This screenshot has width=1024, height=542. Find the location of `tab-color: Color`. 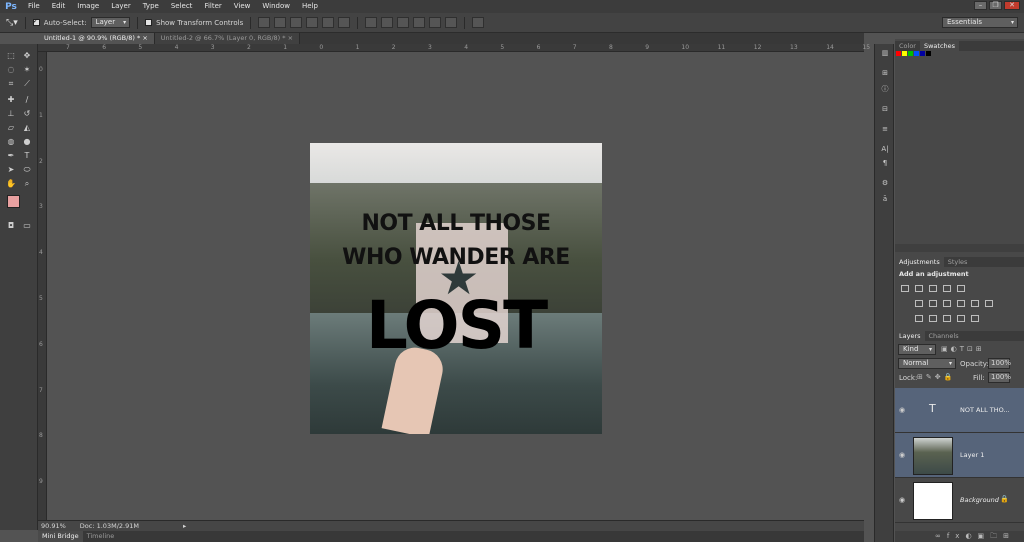

tab-color: Color is located at coordinates (907, 46).